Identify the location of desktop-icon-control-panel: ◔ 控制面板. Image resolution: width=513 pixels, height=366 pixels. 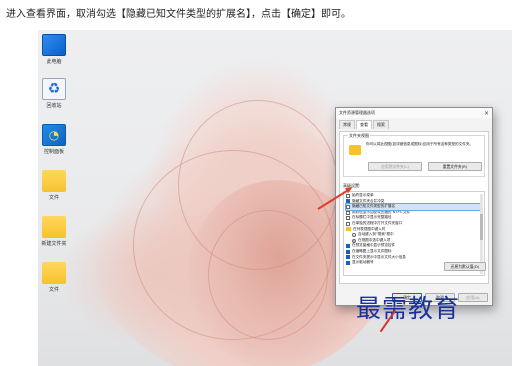
(54, 139).